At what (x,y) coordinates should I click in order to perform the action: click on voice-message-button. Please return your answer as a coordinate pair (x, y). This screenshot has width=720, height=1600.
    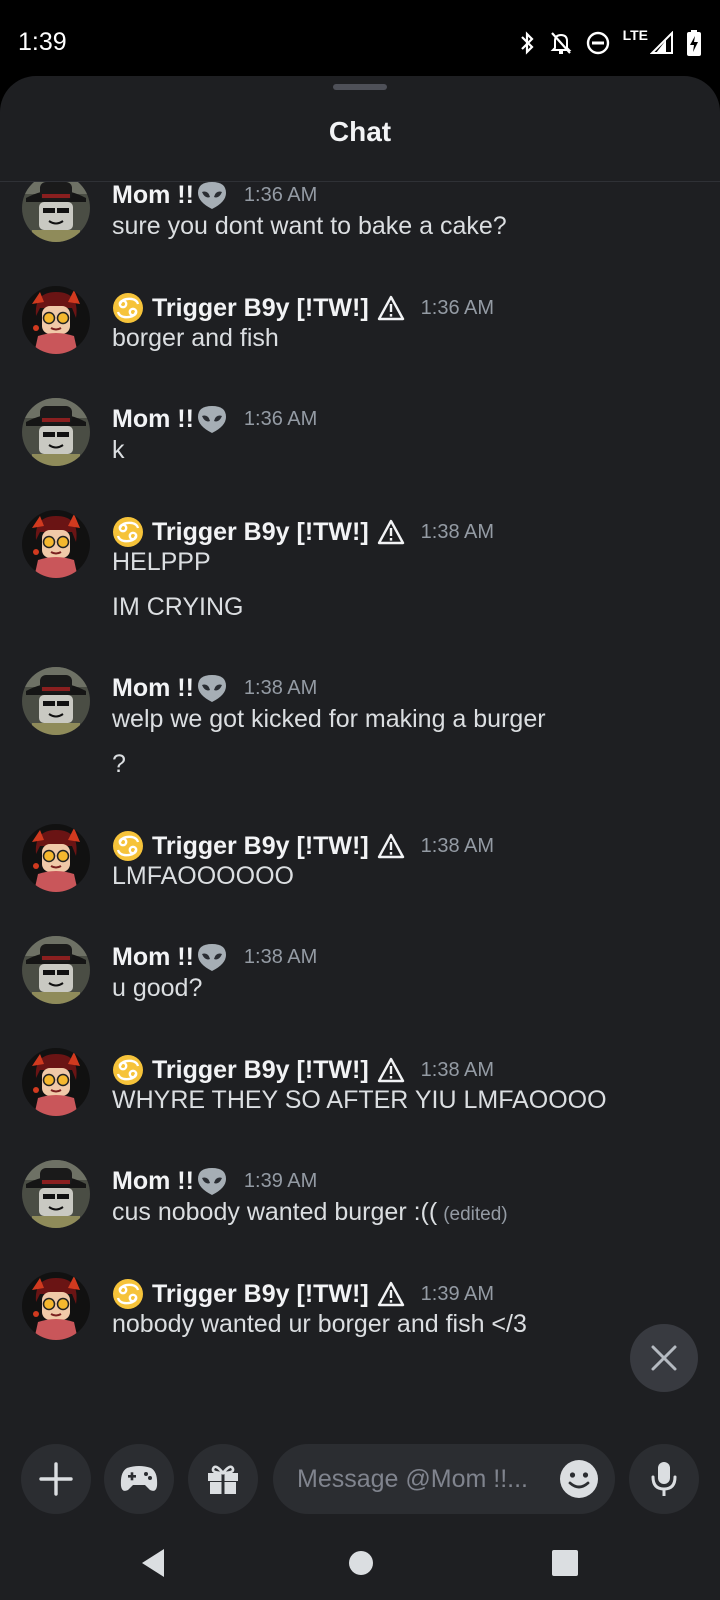
    Looking at the image, I should click on (664, 1479).